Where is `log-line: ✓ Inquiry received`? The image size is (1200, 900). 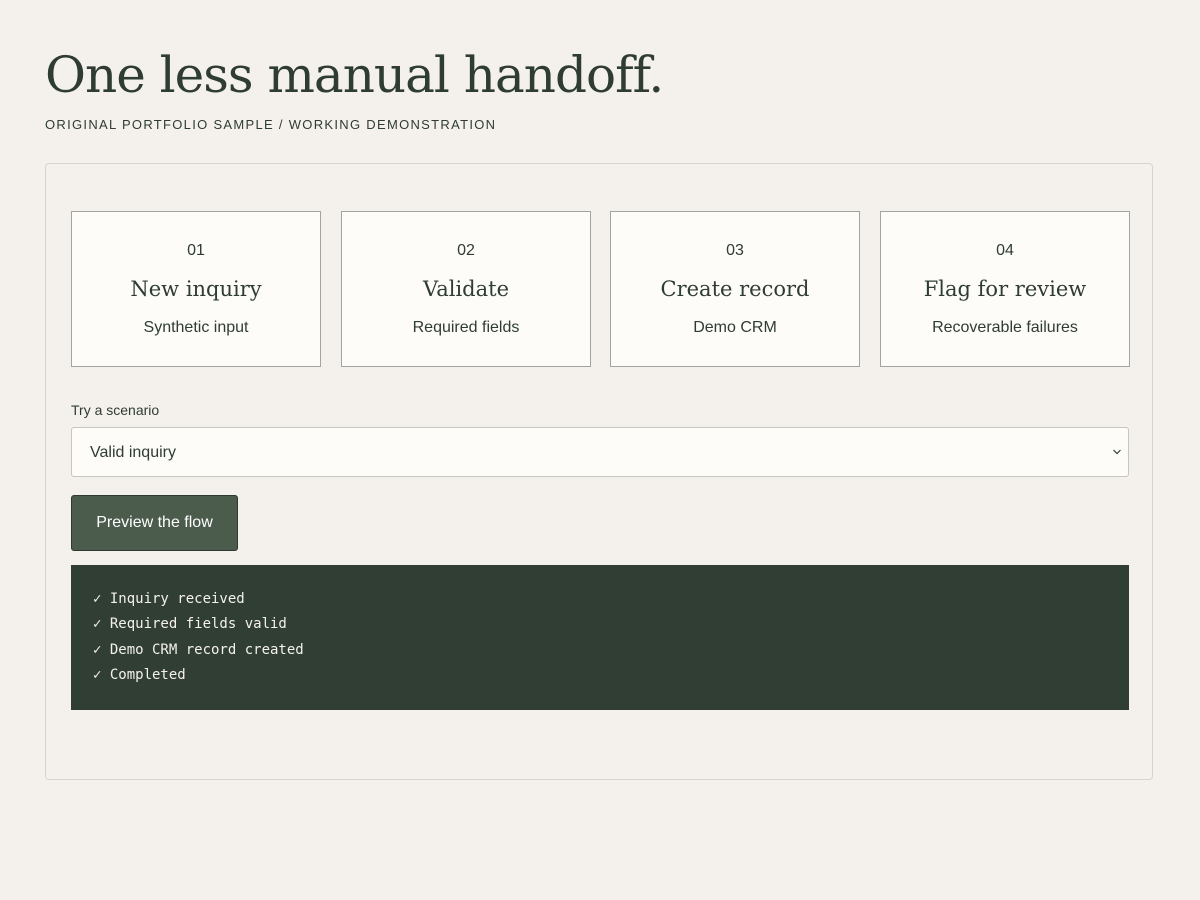 log-line: ✓ Inquiry received is located at coordinates (169, 599).